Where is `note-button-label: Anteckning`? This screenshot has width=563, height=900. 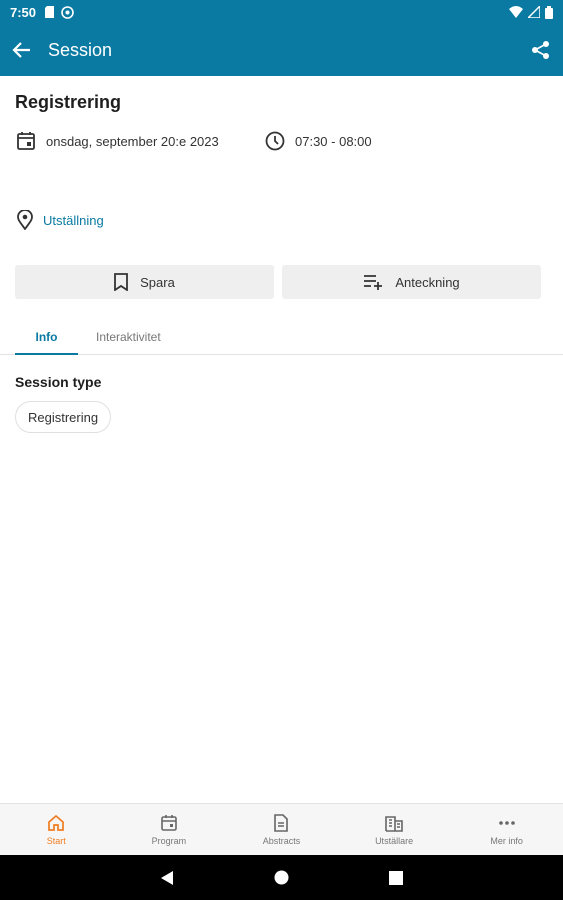 note-button-label: Anteckning is located at coordinates (427, 282).